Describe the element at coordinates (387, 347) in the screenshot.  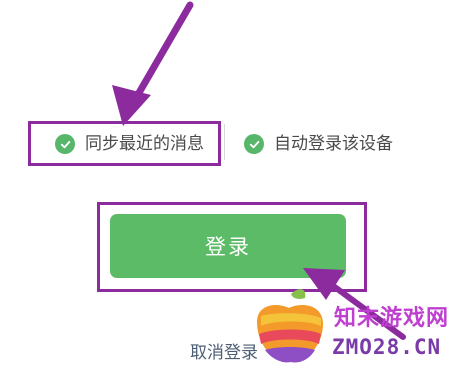
I see `watermark-url: ZMO28.CN` at that location.